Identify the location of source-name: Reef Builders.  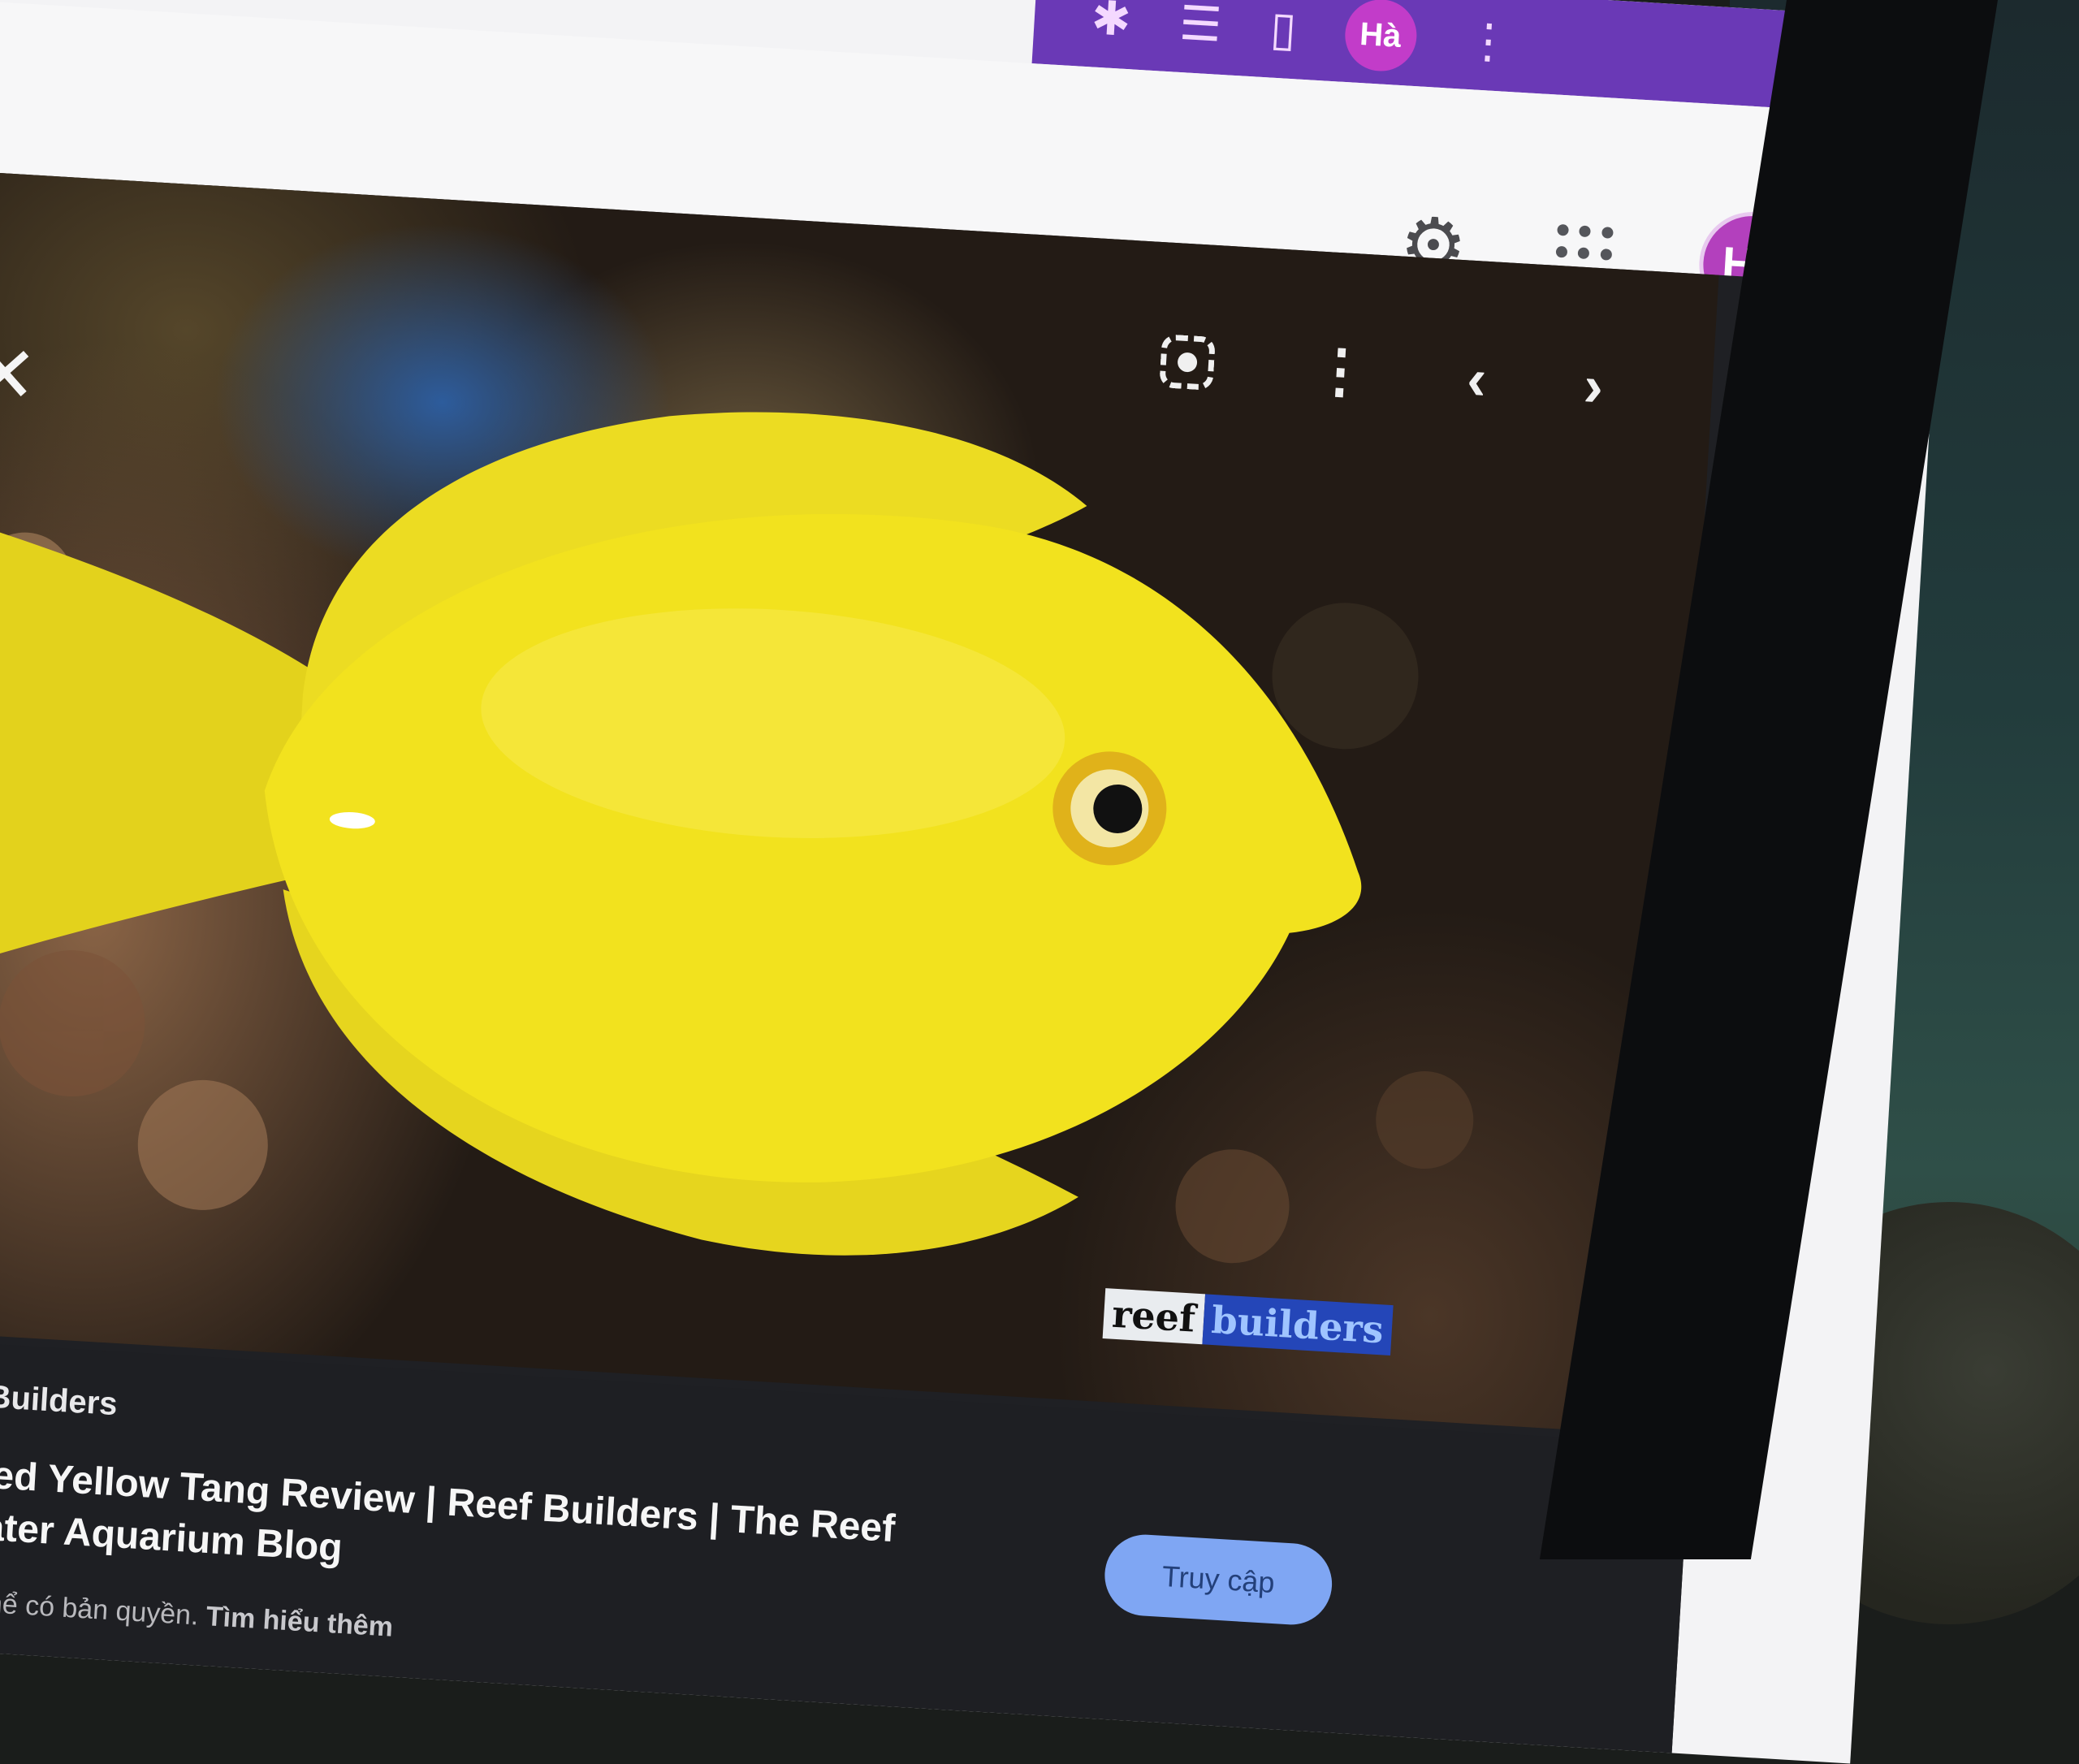
(60, 1397).